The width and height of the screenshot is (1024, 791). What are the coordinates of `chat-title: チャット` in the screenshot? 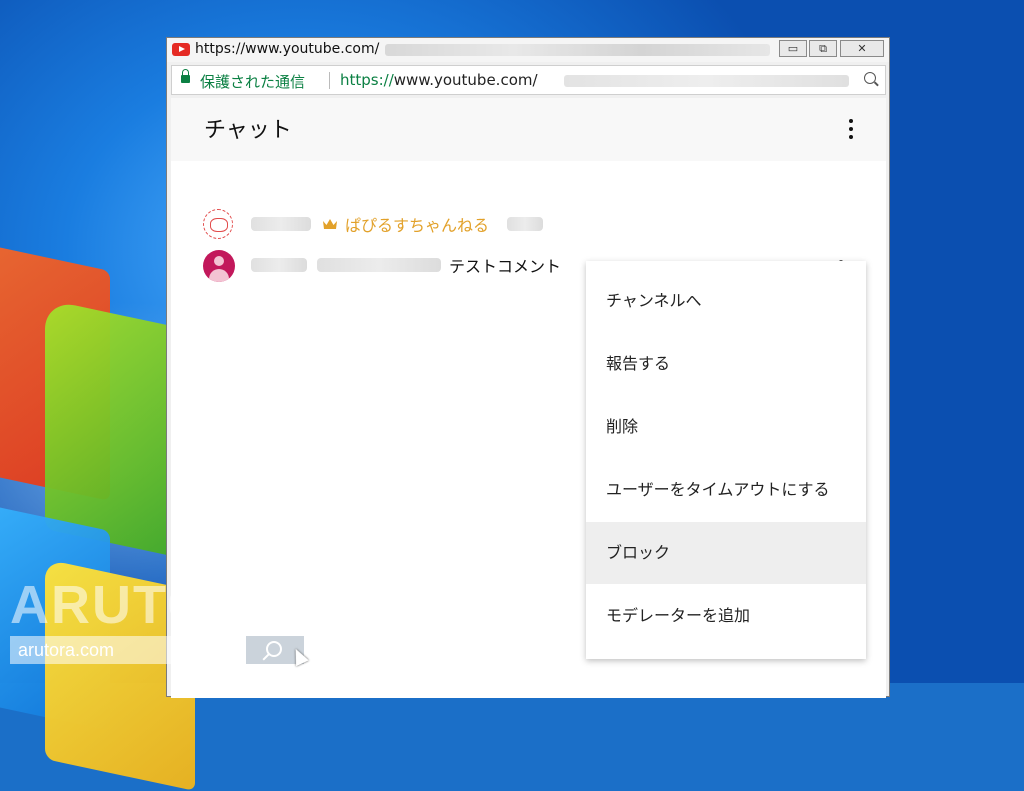 It's located at (248, 130).